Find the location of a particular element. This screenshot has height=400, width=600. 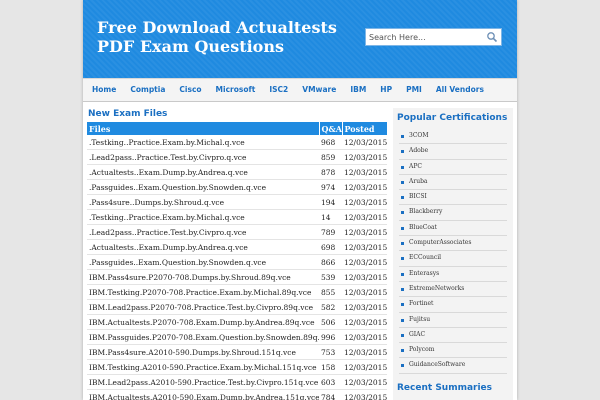

search-input is located at coordinates (424, 37).